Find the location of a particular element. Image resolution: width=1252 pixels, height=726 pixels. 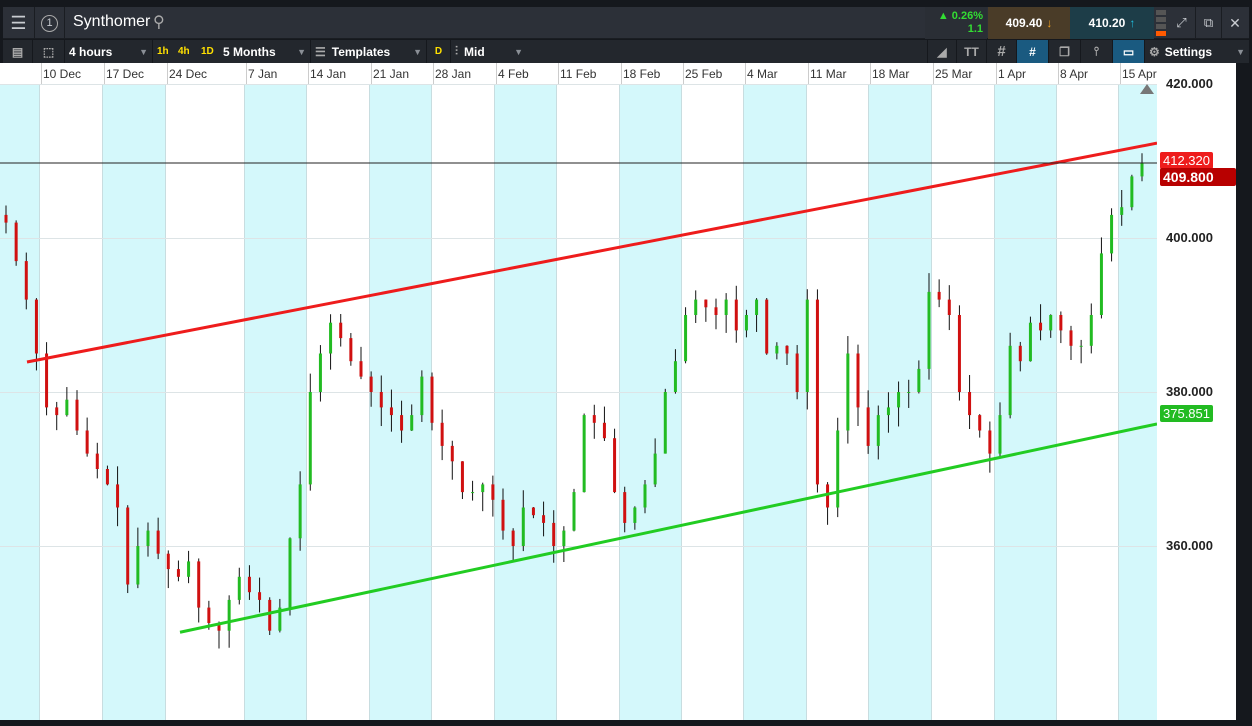

sliders-icon: ☰ is located at coordinates (320, 51).